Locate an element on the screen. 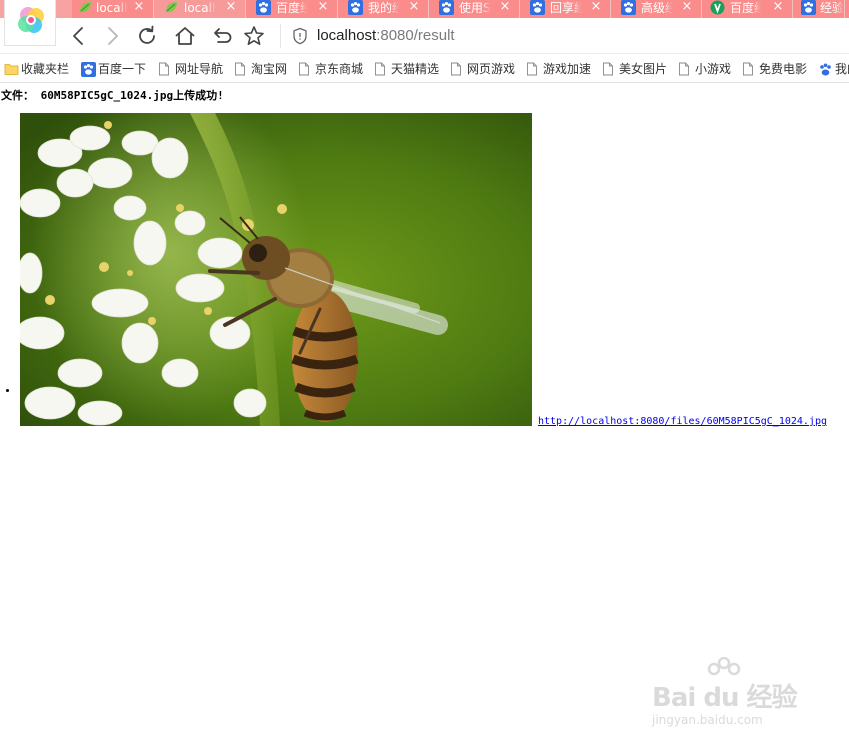 The height and width of the screenshot is (737, 849). forward-button is located at coordinates (112, 36).